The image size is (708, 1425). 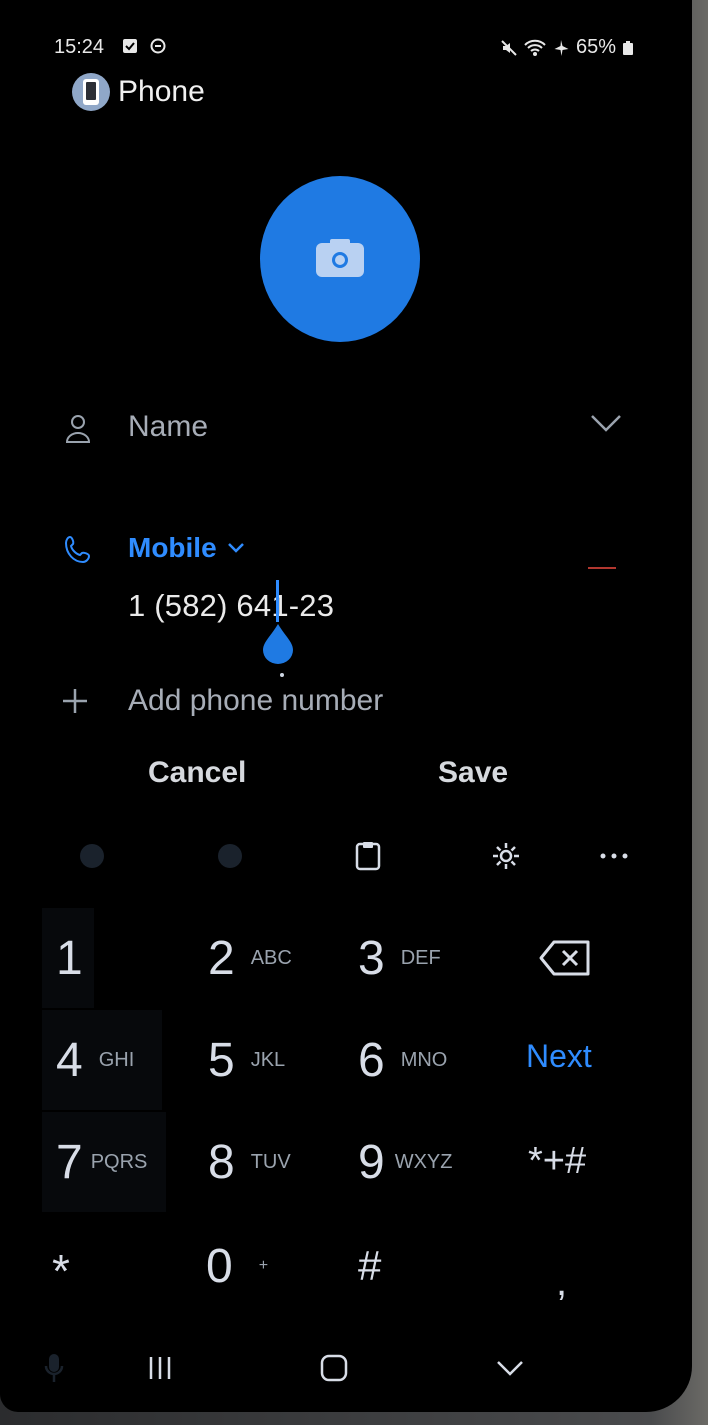 What do you see at coordinates (172, 547) in the screenshot?
I see `phone-type-label: Mobile` at bounding box center [172, 547].